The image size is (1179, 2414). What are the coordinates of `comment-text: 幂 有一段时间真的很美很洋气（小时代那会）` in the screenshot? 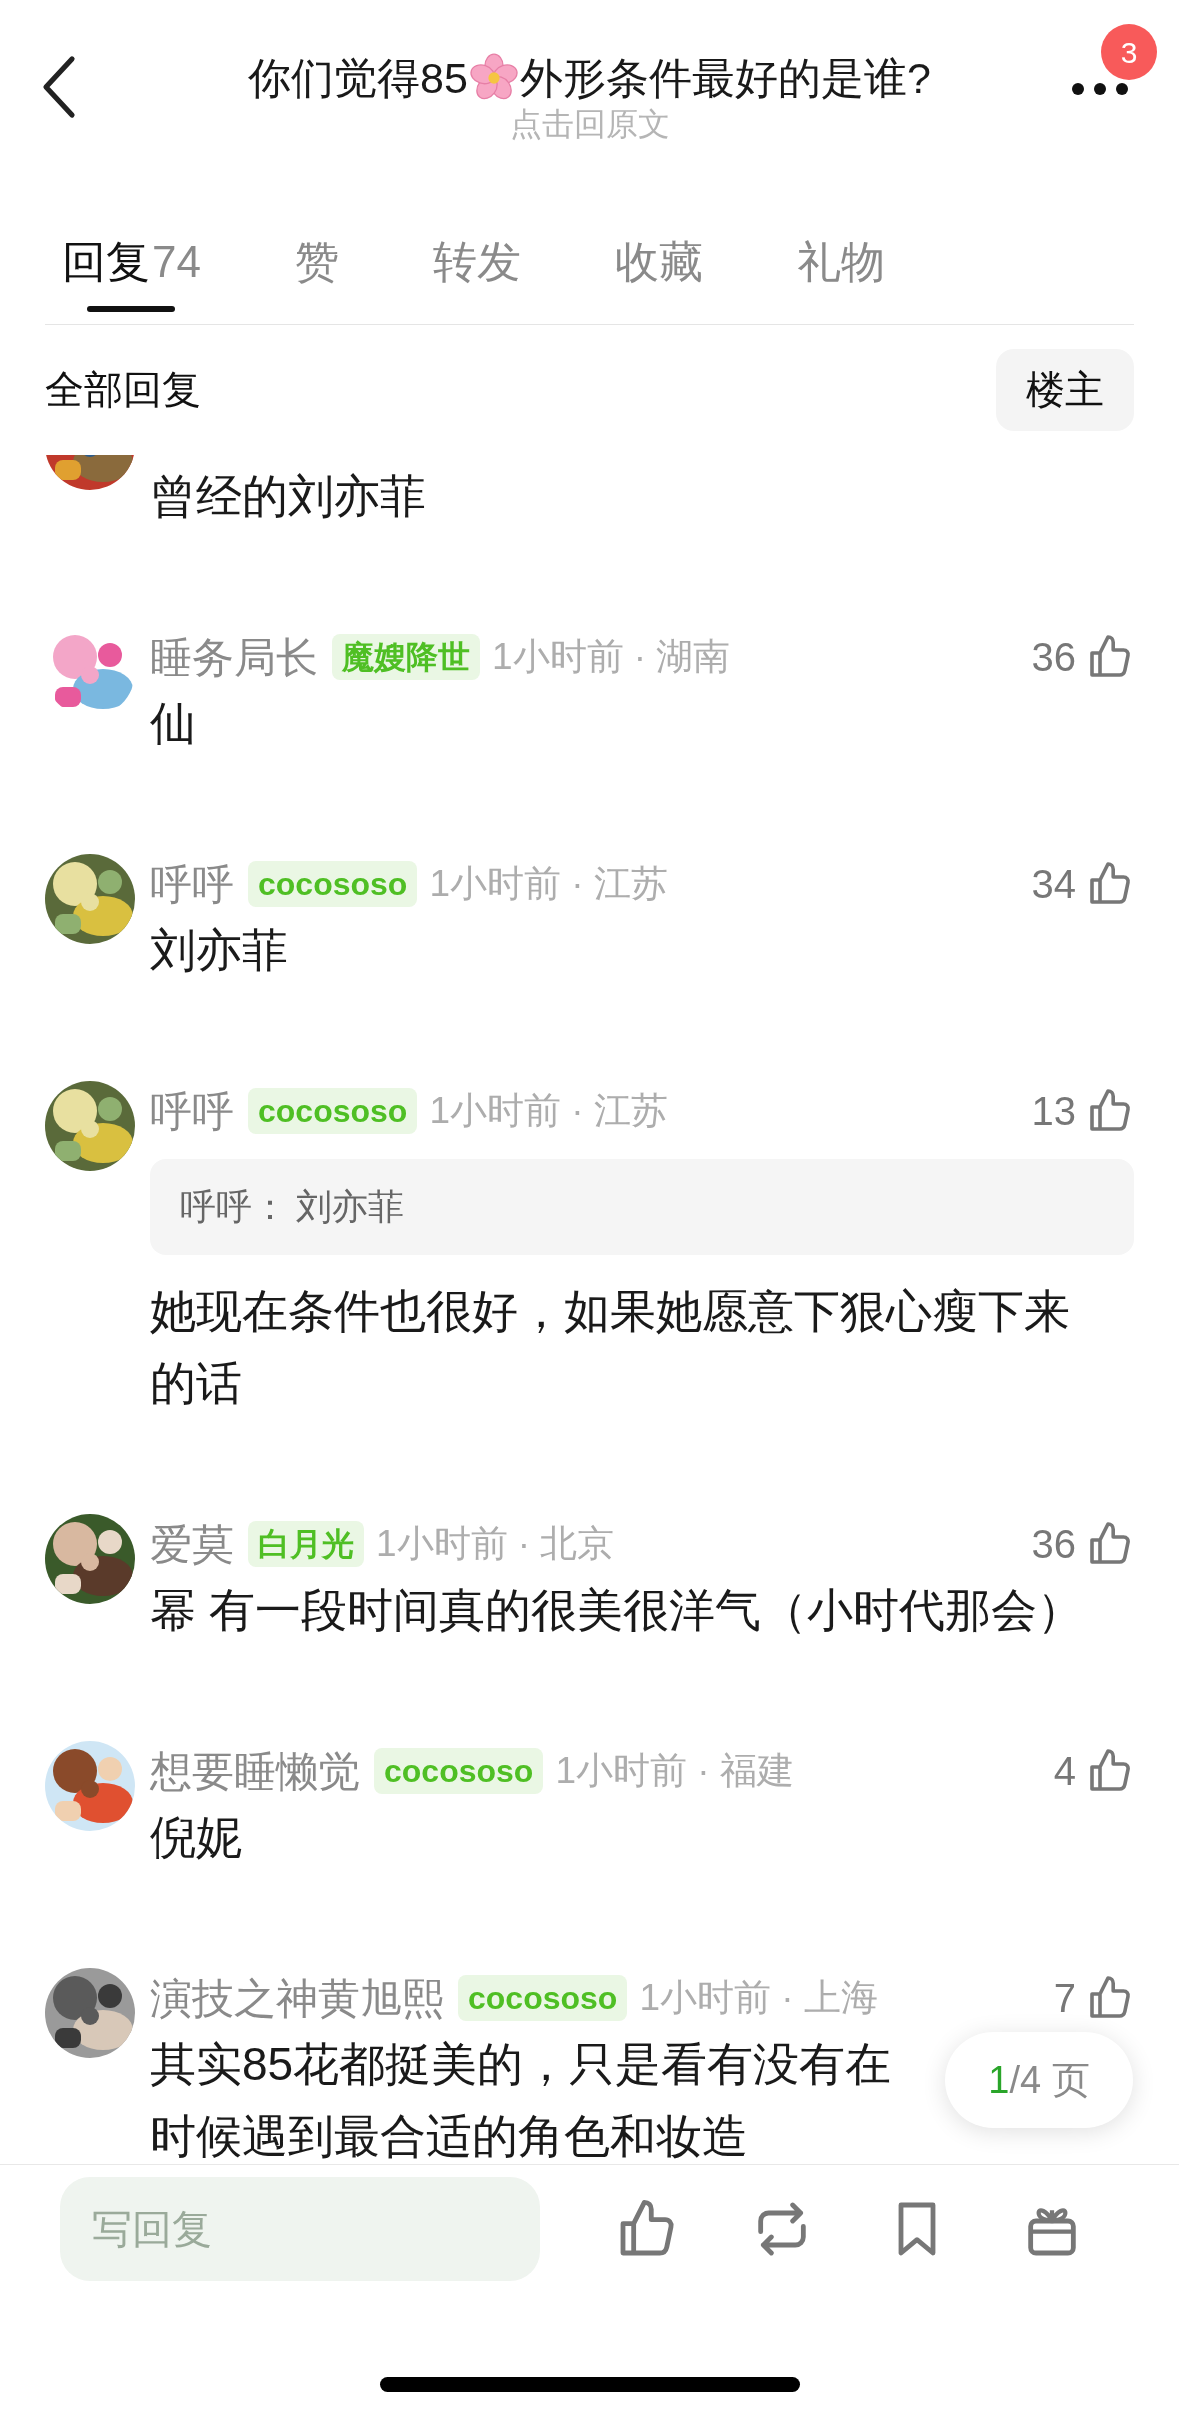 It's located at (616, 1610).